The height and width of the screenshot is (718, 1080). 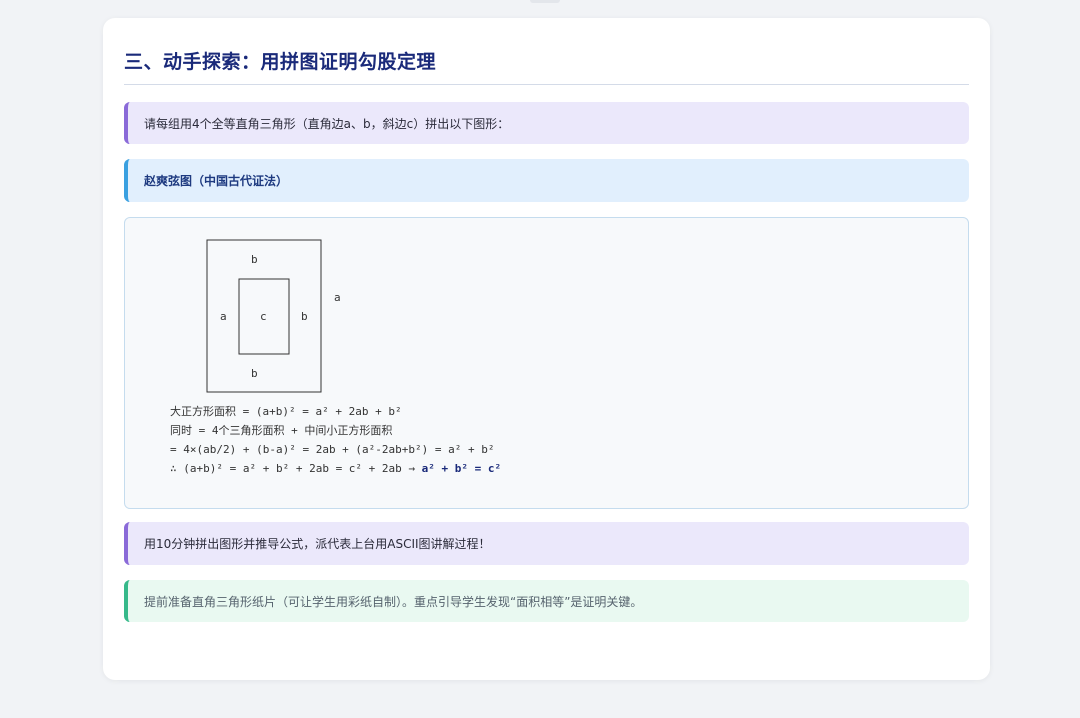 What do you see at coordinates (546, 84) in the screenshot?
I see `title-divider` at bounding box center [546, 84].